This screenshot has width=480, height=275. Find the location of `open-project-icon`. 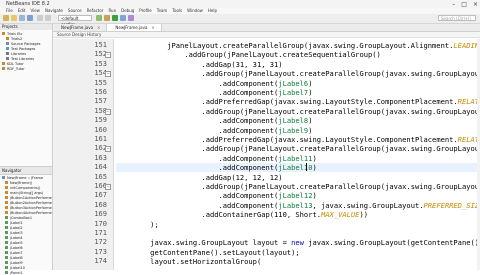

open-project-icon is located at coordinates (22, 18).